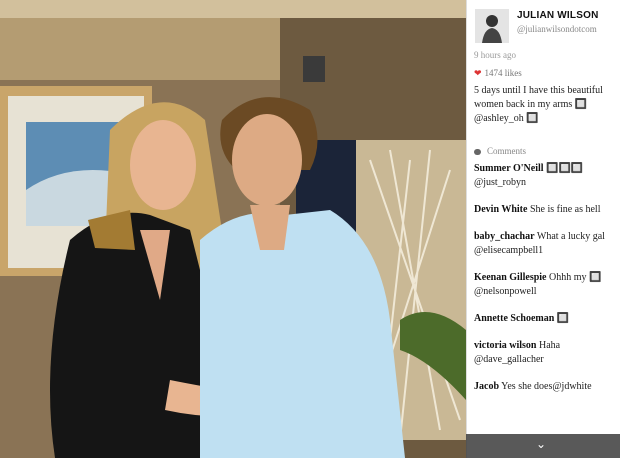  Describe the element at coordinates (563, 318) in the screenshot. I see `comment-text: 🔲` at that location.